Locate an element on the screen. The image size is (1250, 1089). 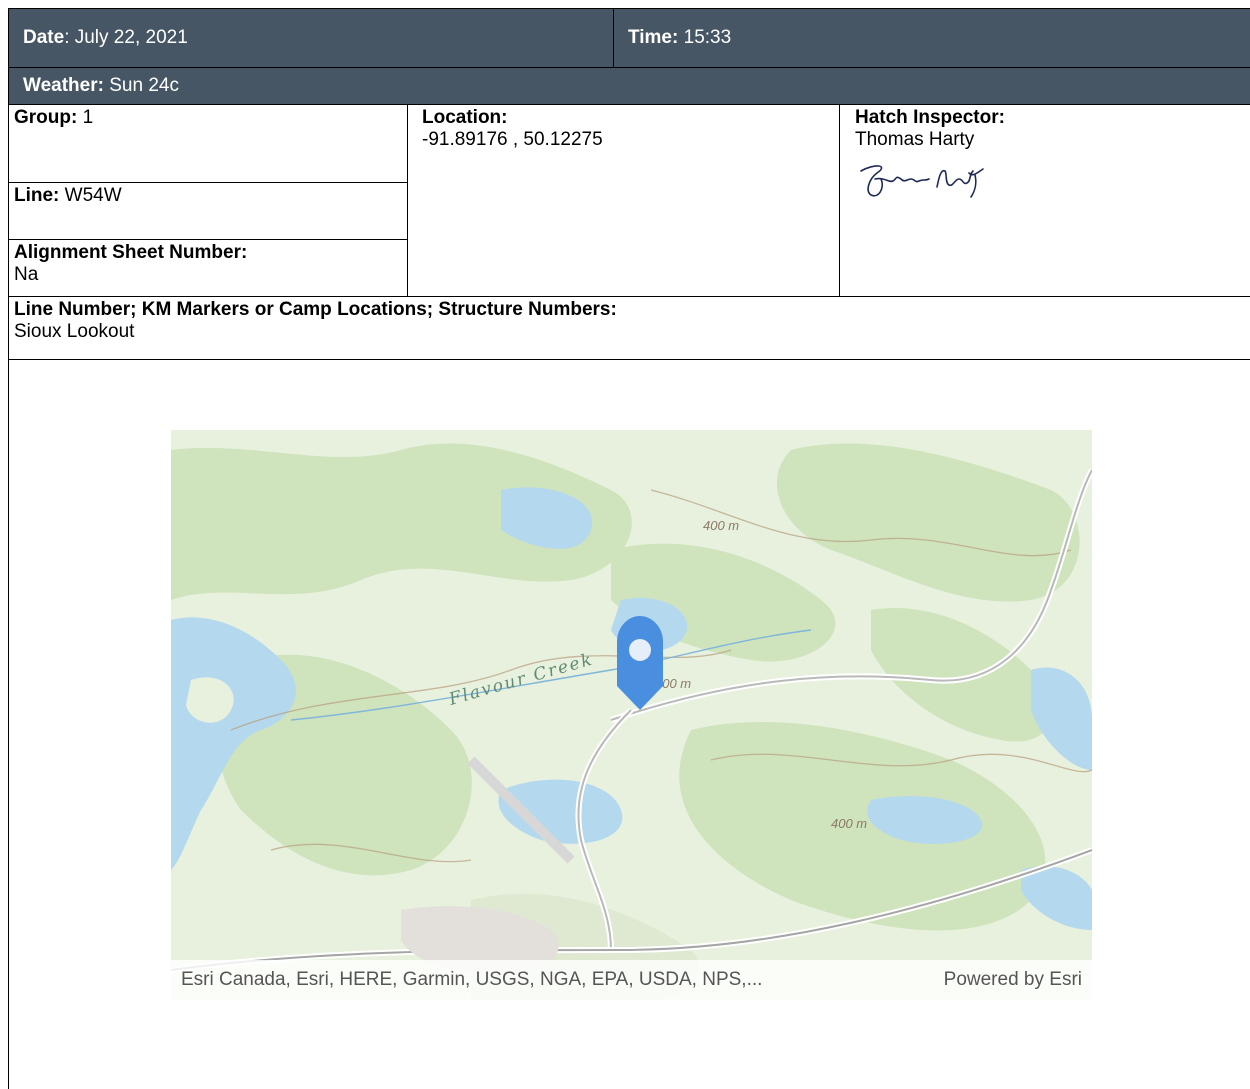
signature-image is located at coordinates (922, 181).